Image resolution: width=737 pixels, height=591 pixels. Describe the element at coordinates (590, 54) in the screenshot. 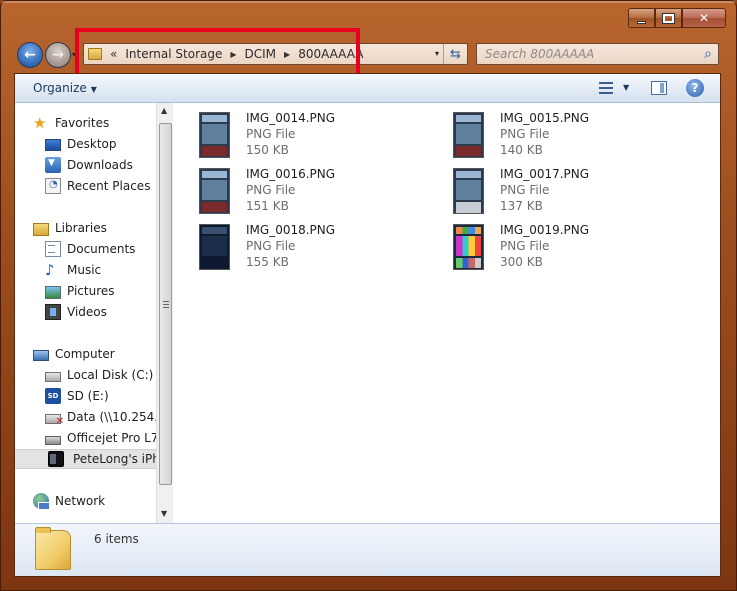

I see `search-input` at that location.